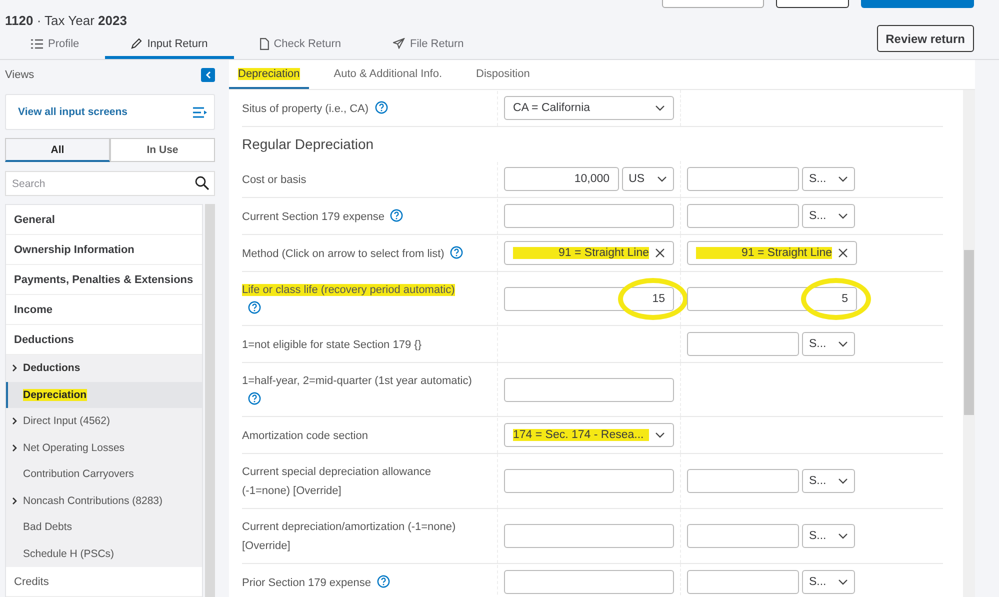 This screenshot has width=999, height=597. What do you see at coordinates (305, 436) in the screenshot?
I see `field-label: Amortization code section` at bounding box center [305, 436].